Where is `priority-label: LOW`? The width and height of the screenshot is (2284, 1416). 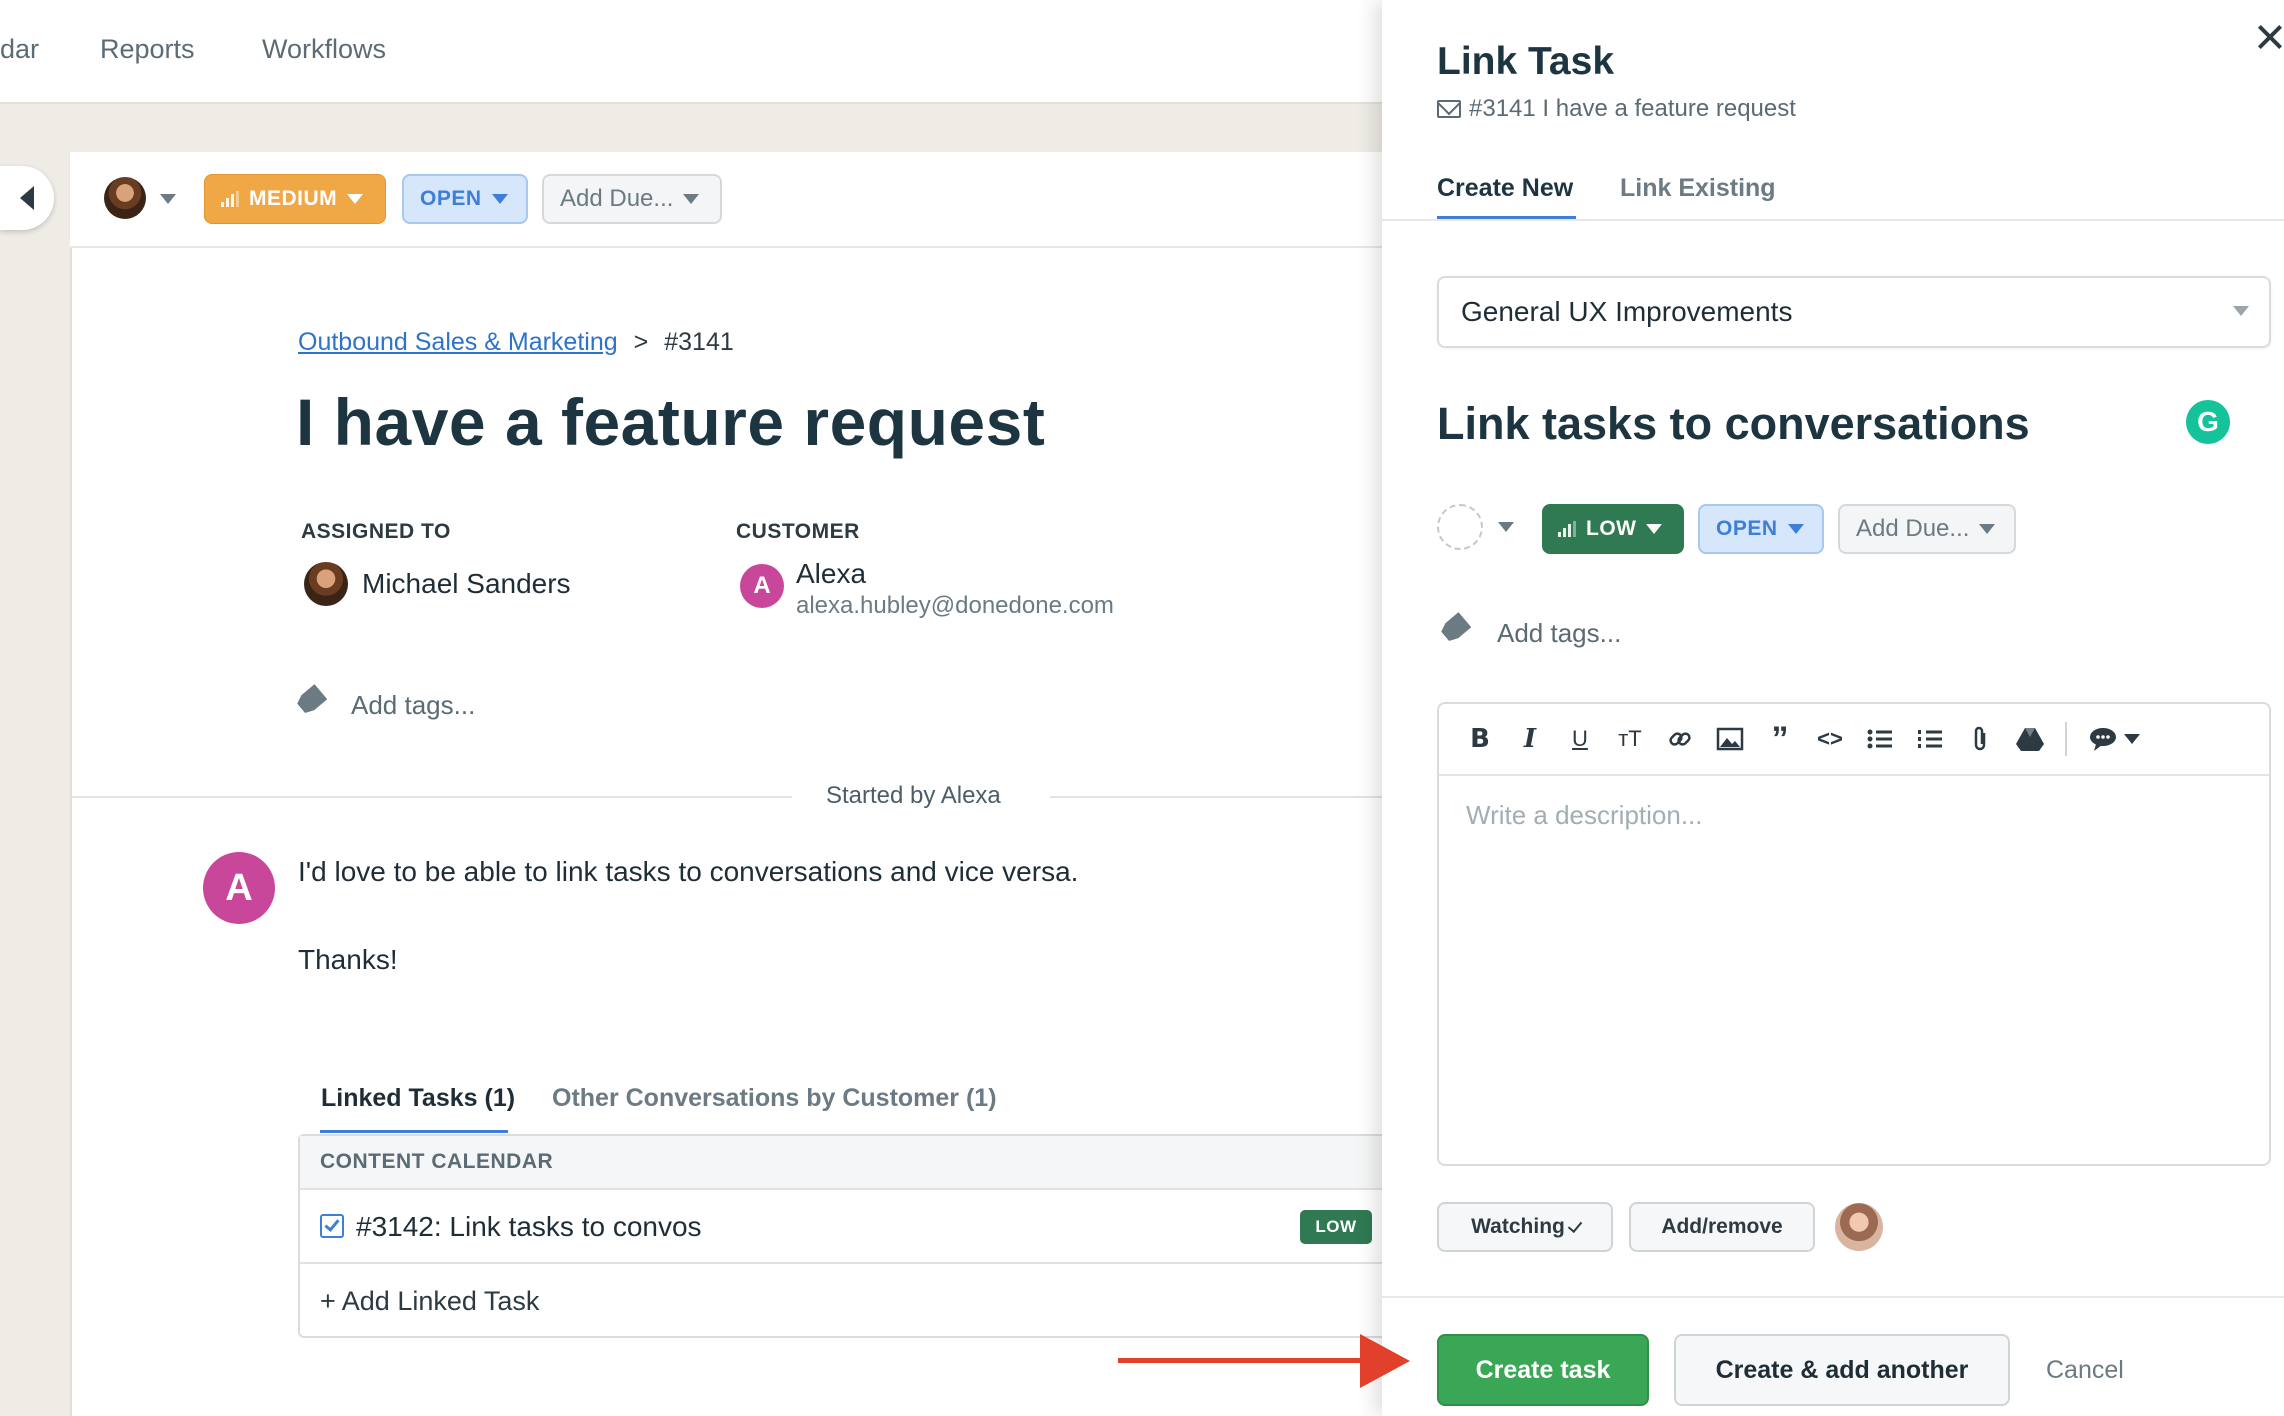 priority-label: LOW is located at coordinates (1611, 528).